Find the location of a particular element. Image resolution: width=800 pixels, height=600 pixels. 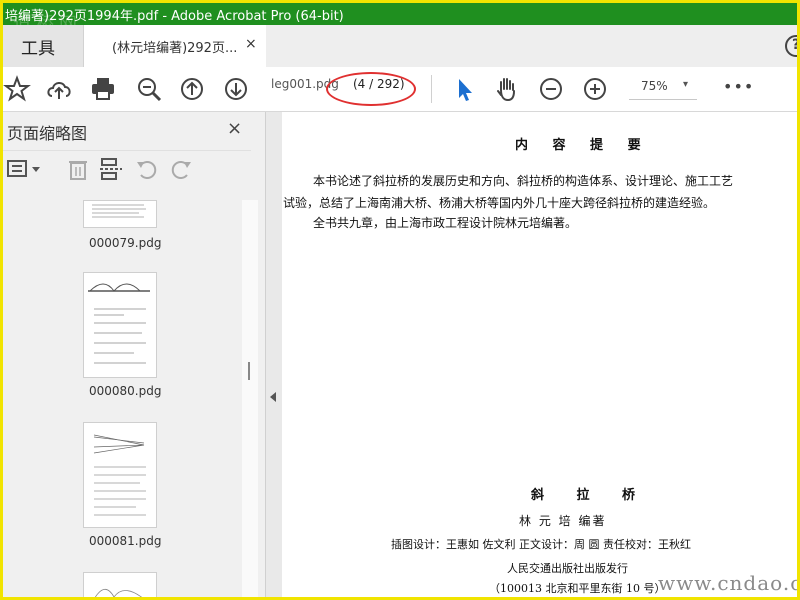

thumbnail-label: 000081.pdg is located at coordinates (125, 541).